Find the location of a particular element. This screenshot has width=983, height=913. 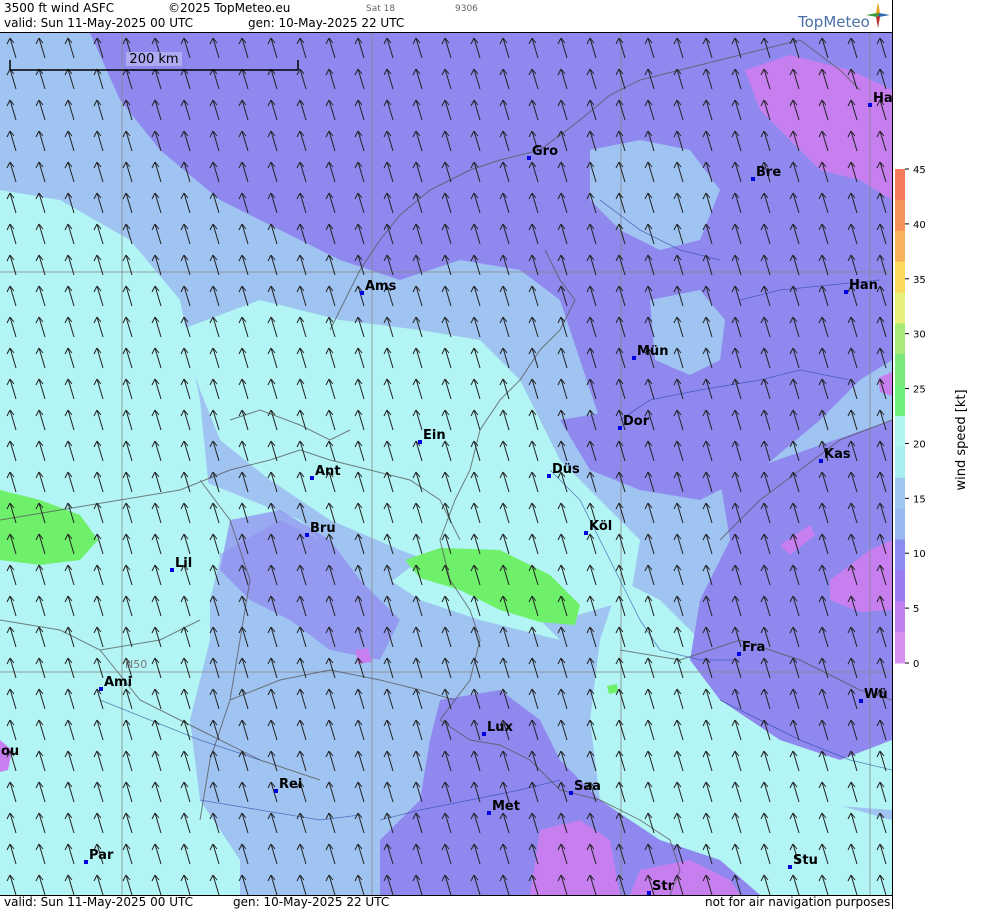

copyright: ©2025 TopMeteo.eu is located at coordinates (229, 8).